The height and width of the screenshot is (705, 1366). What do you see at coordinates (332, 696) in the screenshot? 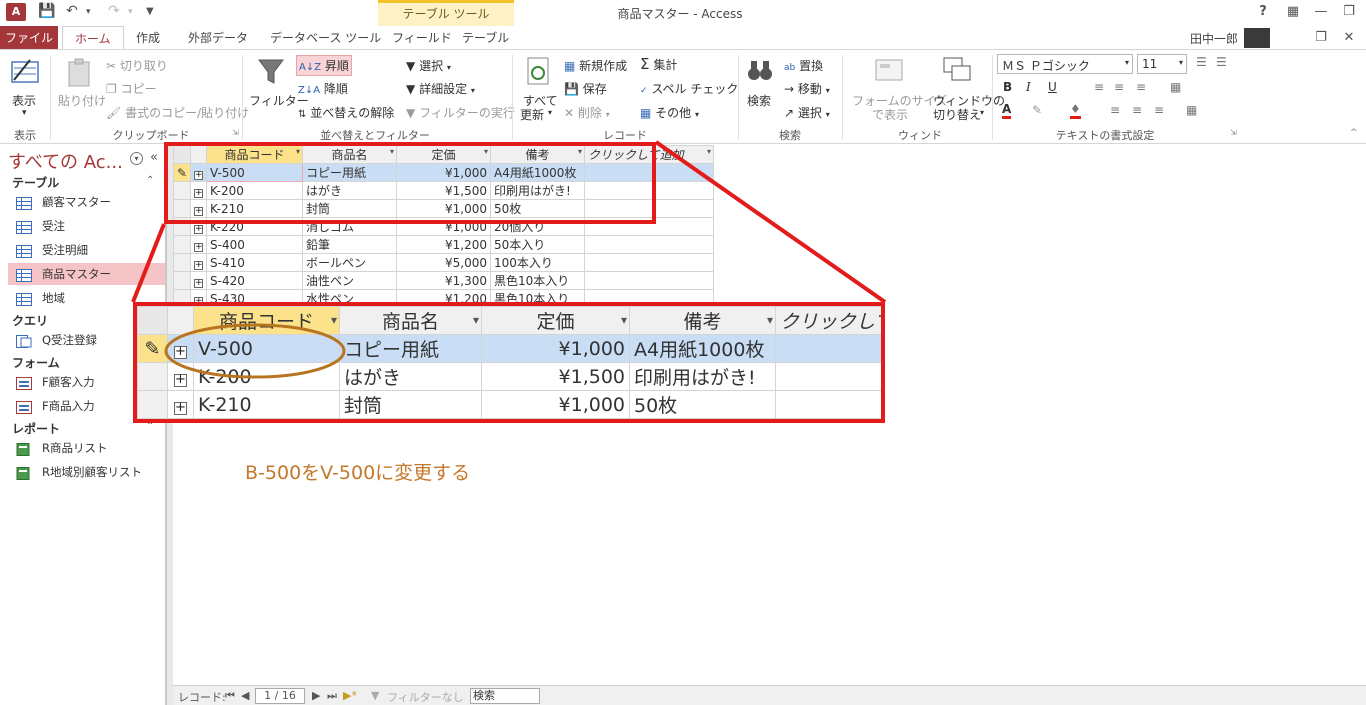
I see `last-record-icon: ⏭` at bounding box center [332, 696].